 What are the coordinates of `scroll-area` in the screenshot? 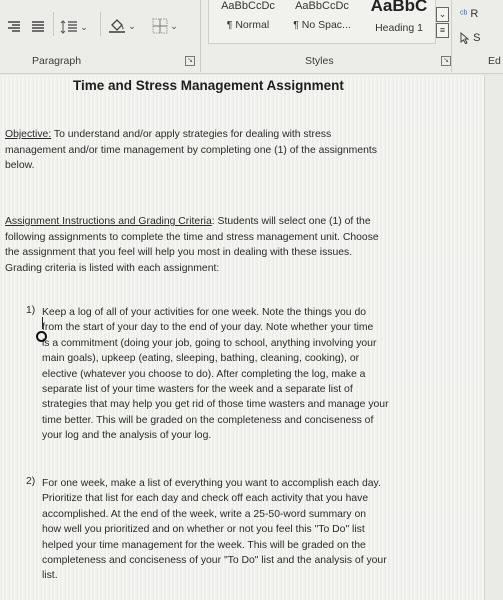 It's located at (493, 337).